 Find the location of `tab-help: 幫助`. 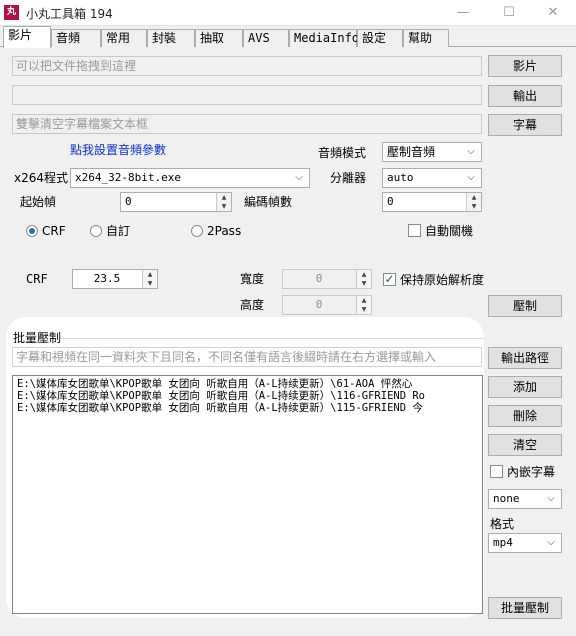

tab-help: 幫助 is located at coordinates (426, 38).